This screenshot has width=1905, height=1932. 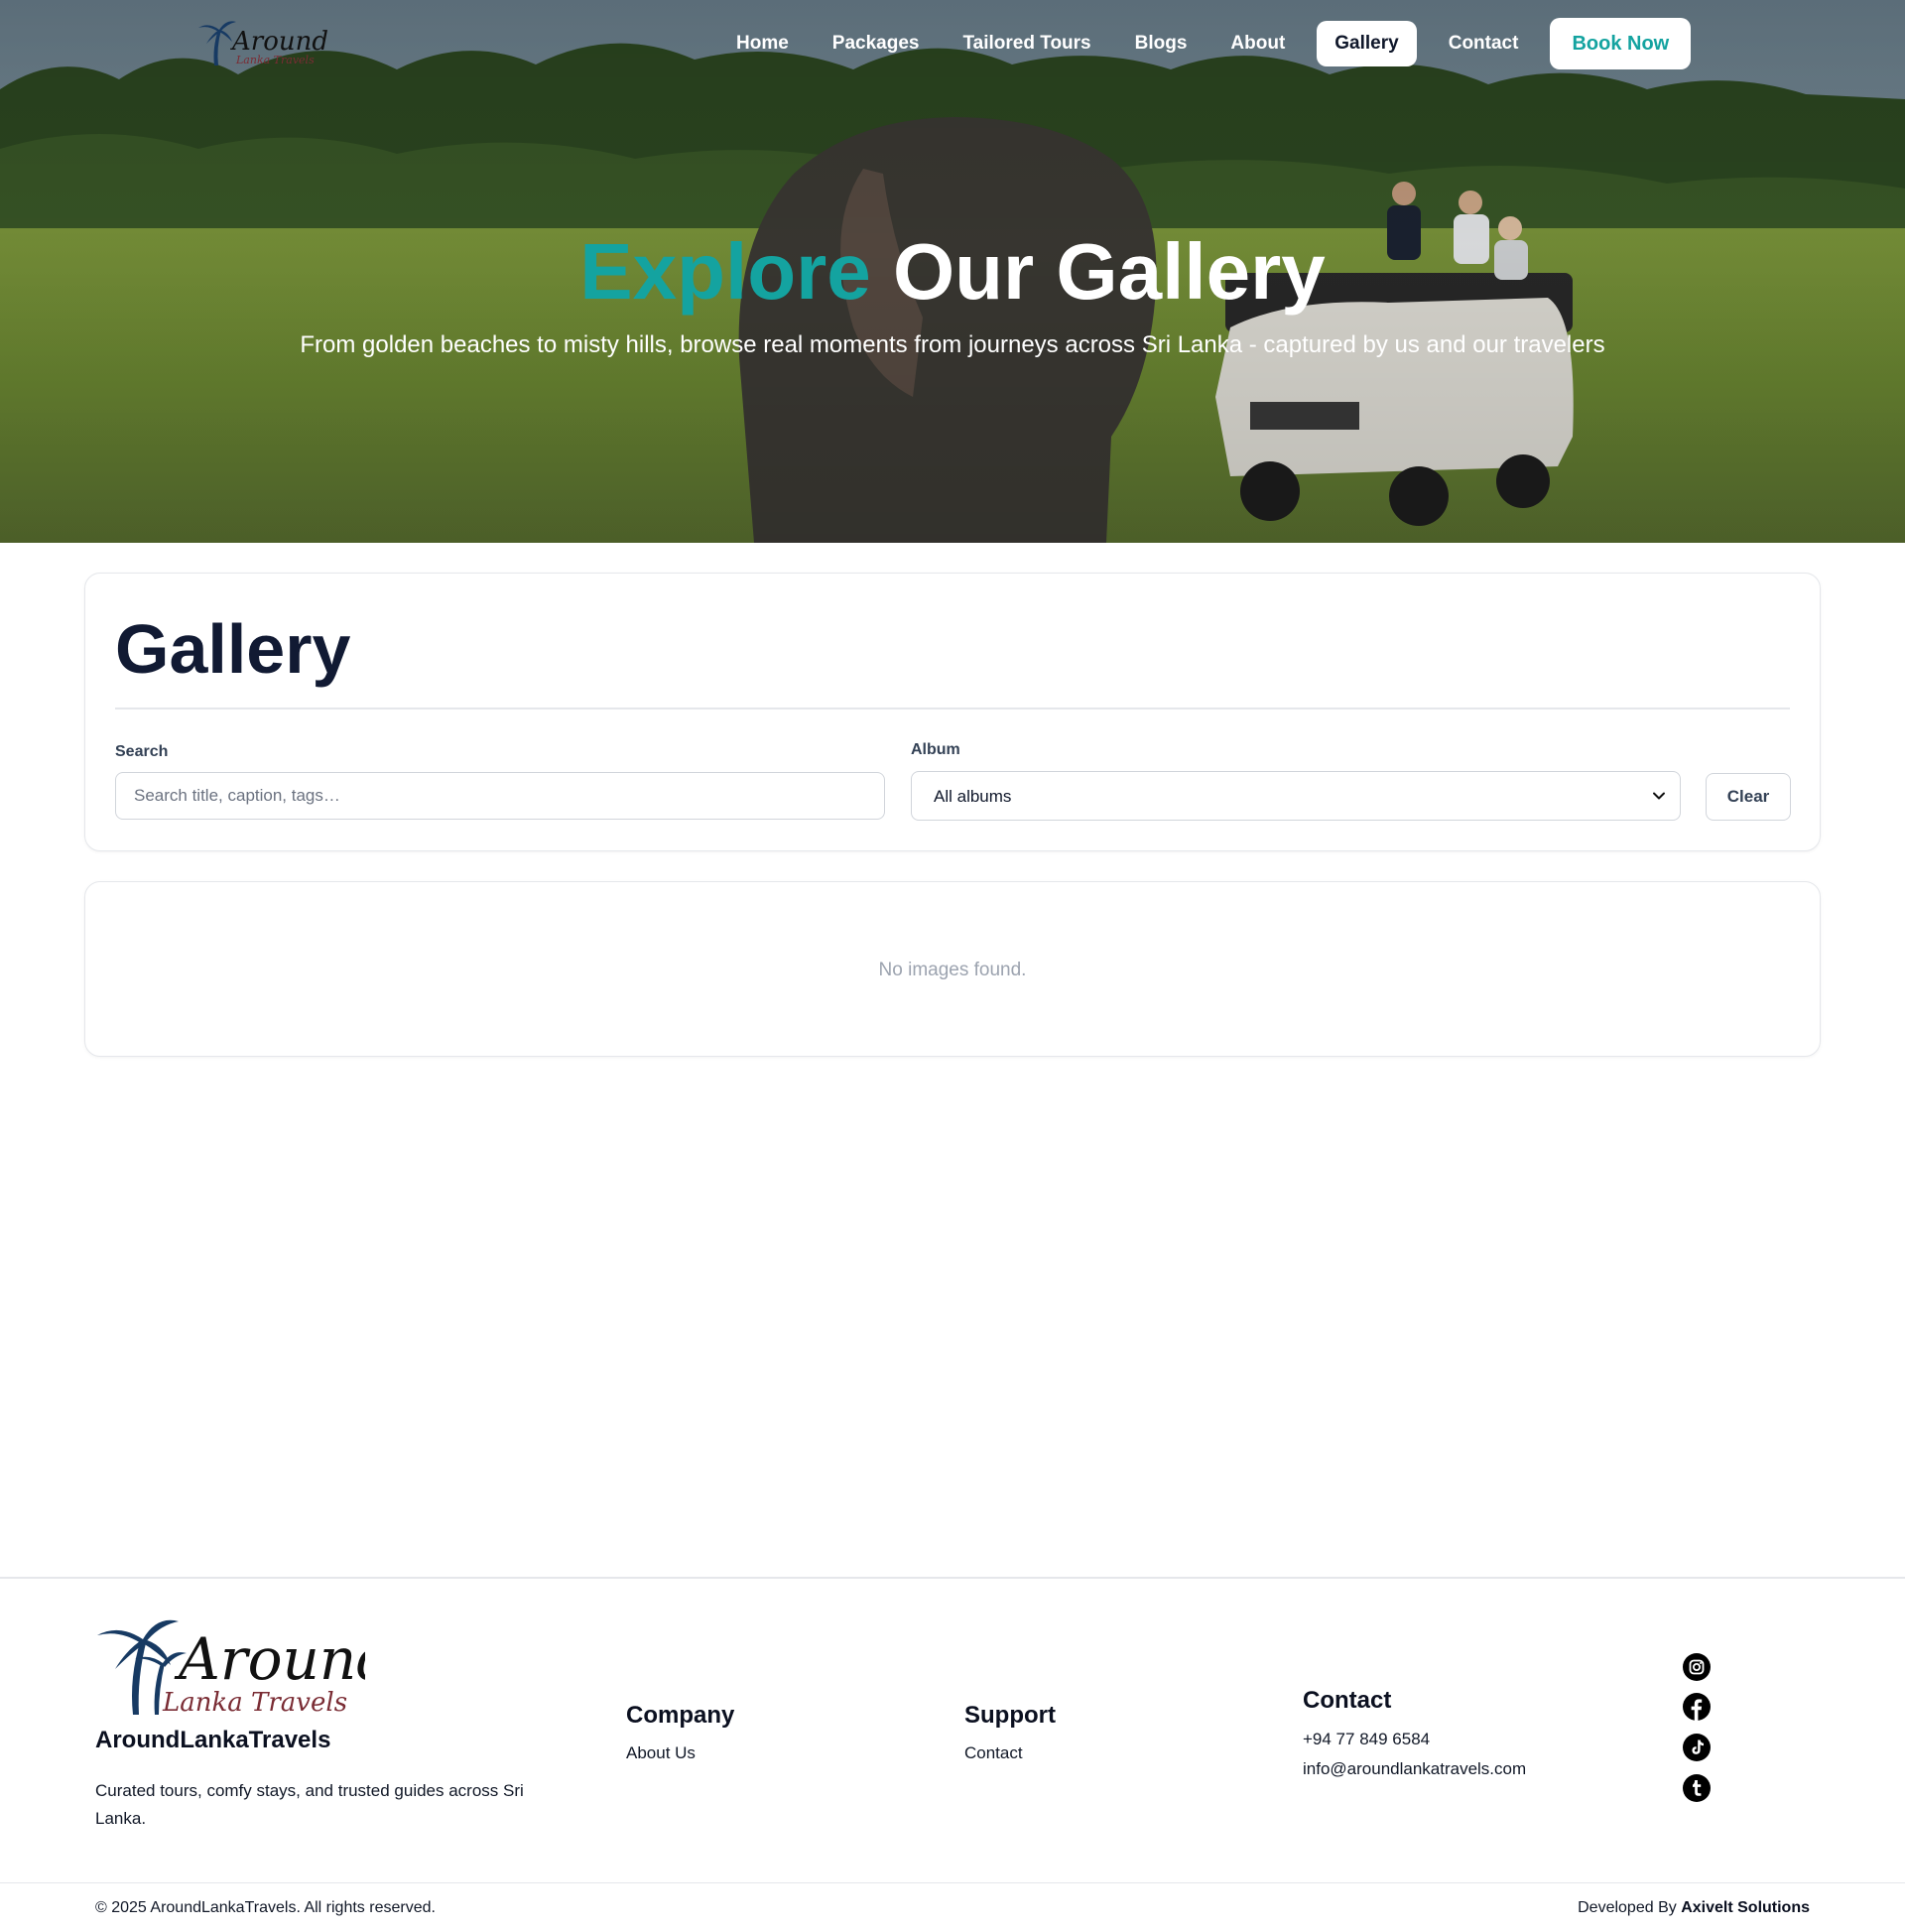 I want to click on album-selected-value: All albums, so click(x=973, y=797).